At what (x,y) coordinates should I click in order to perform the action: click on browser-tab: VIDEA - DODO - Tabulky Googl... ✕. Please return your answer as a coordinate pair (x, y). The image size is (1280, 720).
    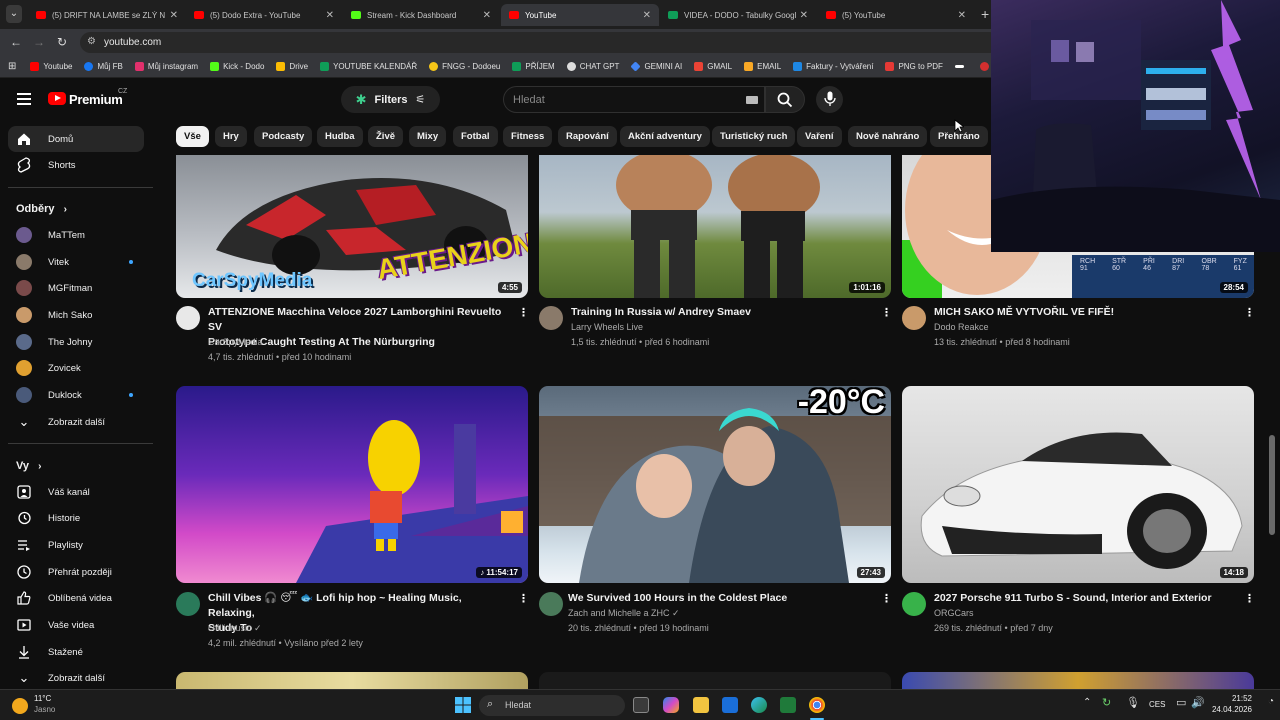
    Looking at the image, I should click on (738, 15).